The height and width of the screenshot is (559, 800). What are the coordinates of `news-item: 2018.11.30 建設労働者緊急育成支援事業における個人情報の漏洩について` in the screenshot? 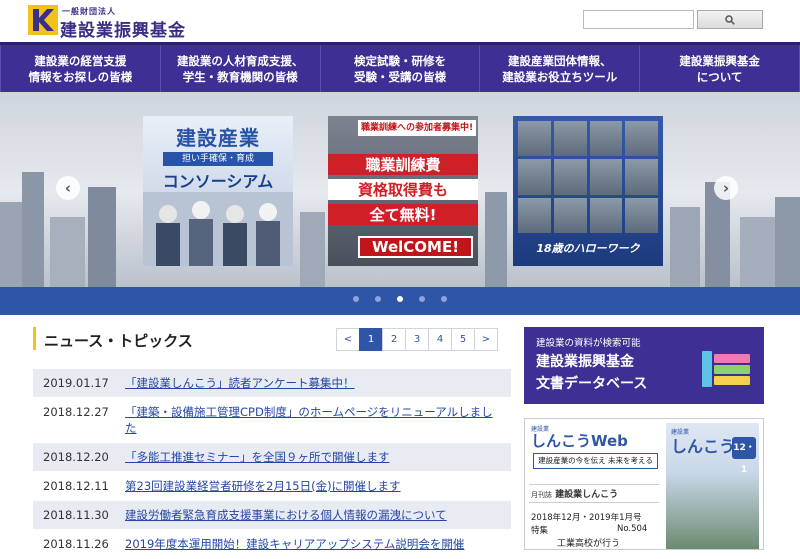 It's located at (272, 515).